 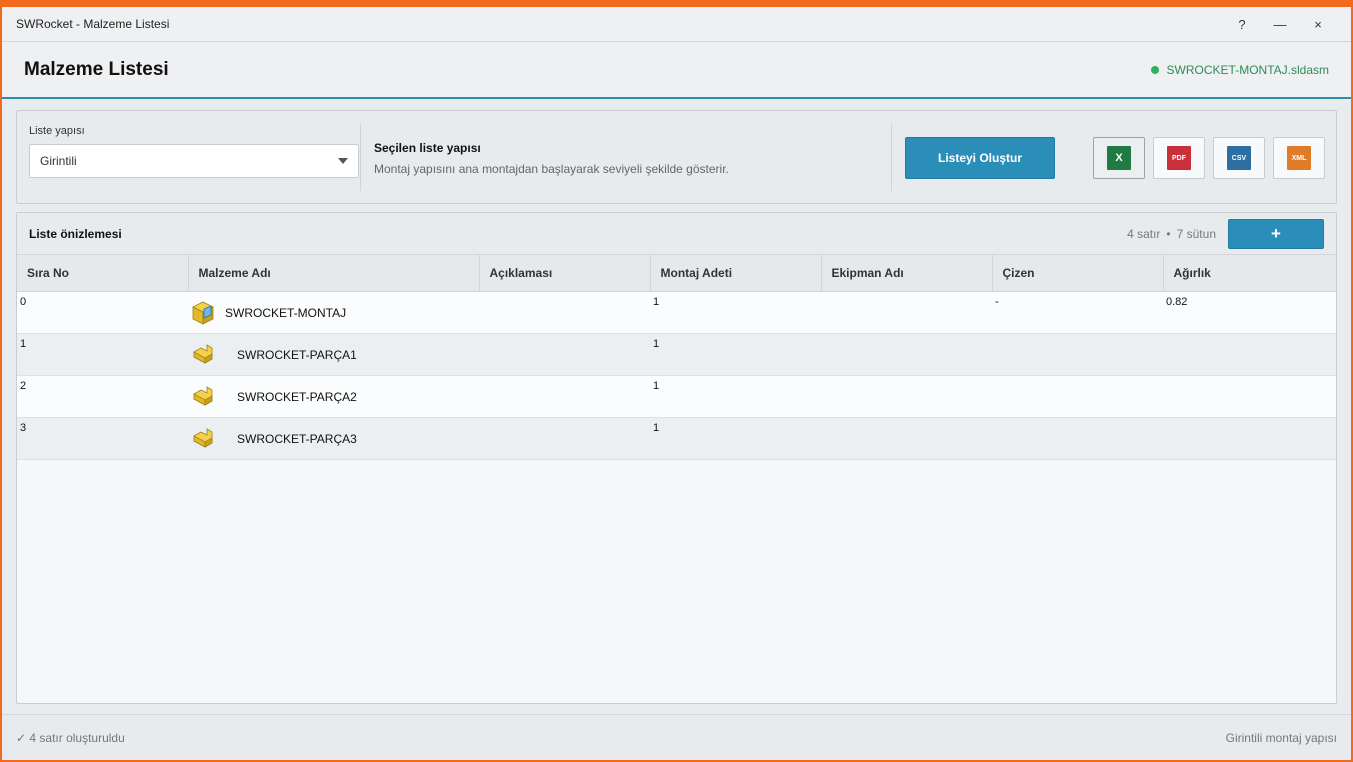 I want to click on status-dot-icon, so click(x=1154, y=69).